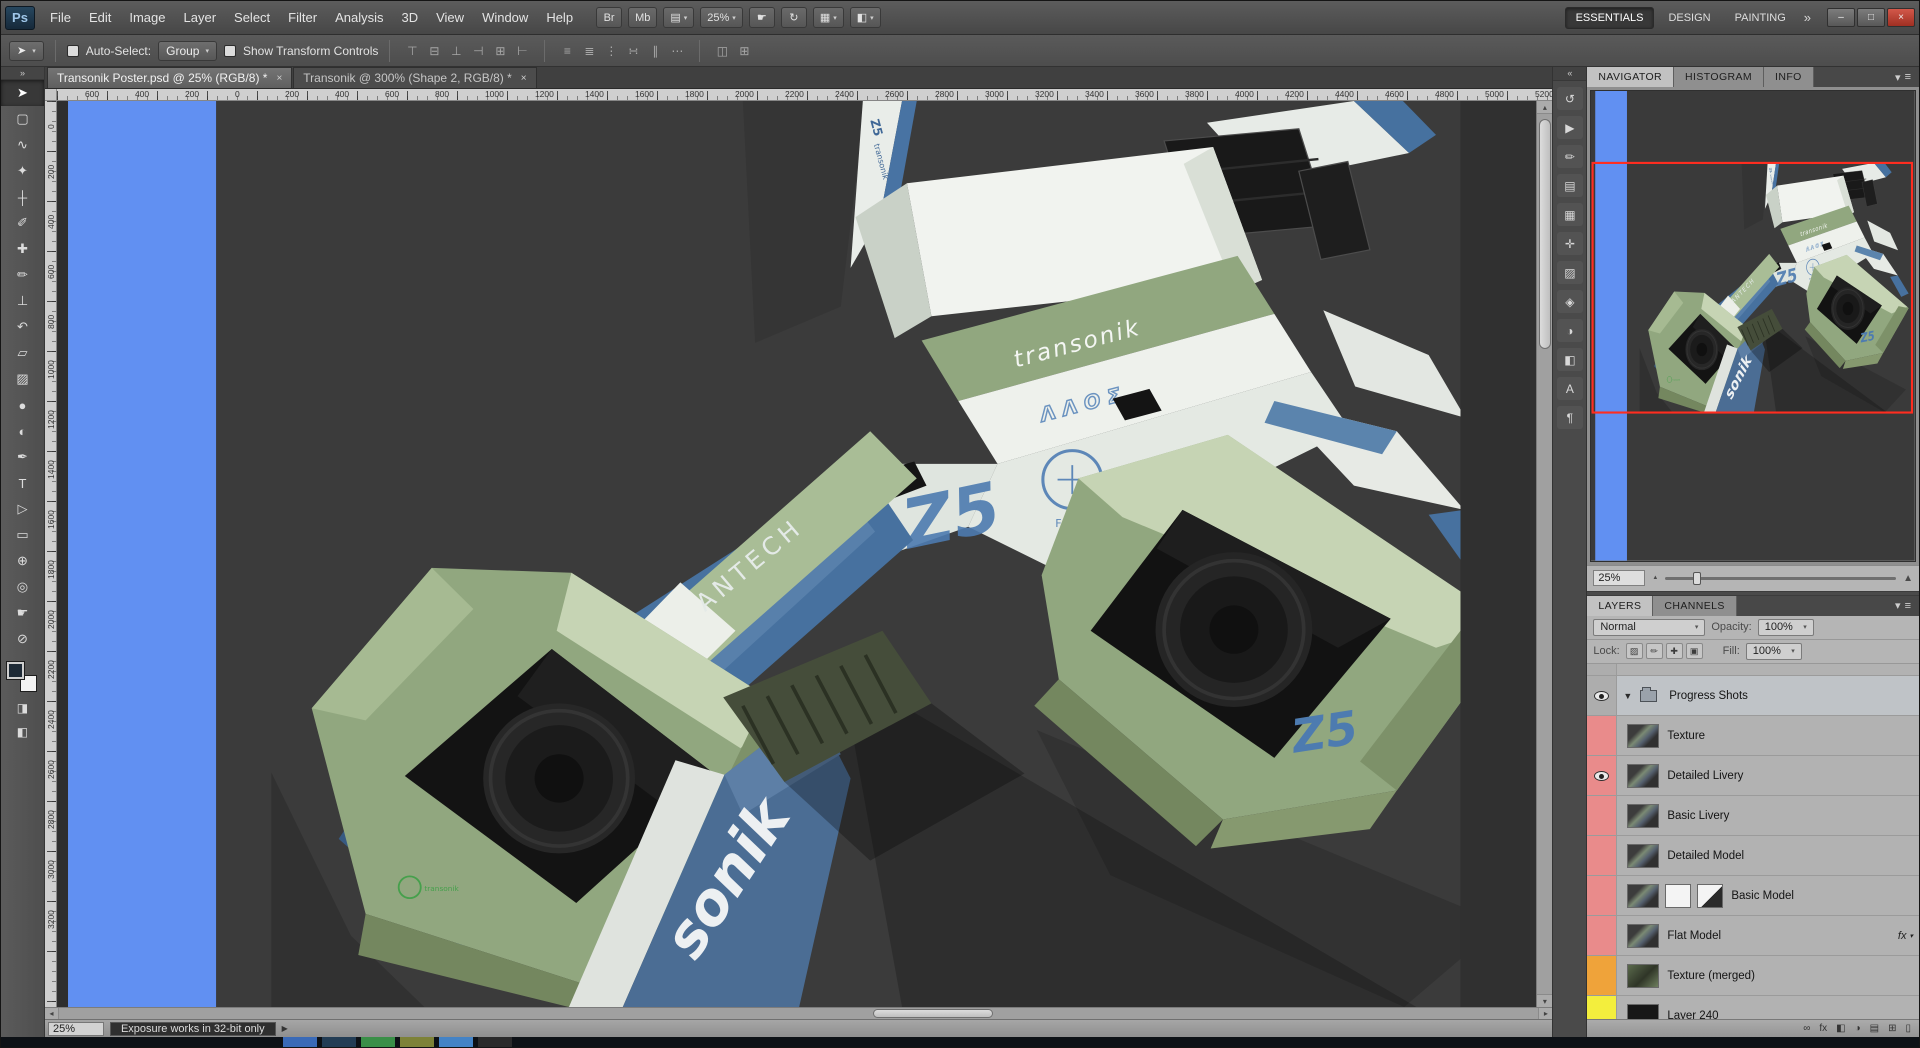 The width and height of the screenshot is (1920, 1048). I want to click on rotate-view-button: ↻, so click(793, 17).